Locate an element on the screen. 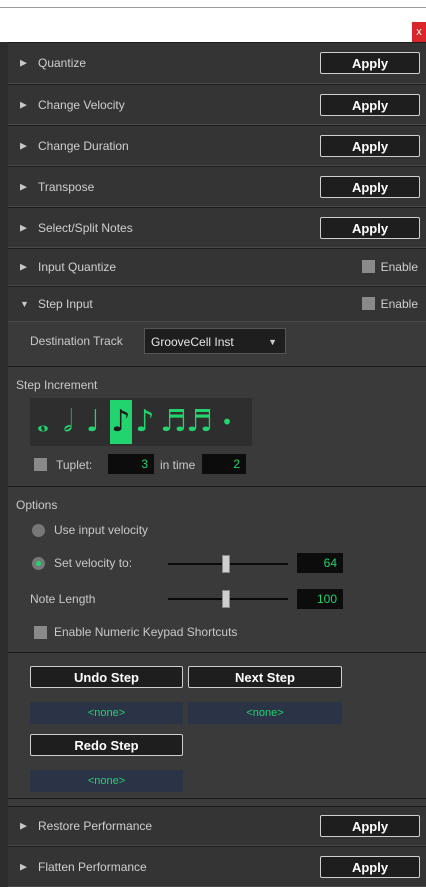 The width and height of the screenshot is (426, 887). thirty-second-note-icon: ♬ is located at coordinates (173, 422).